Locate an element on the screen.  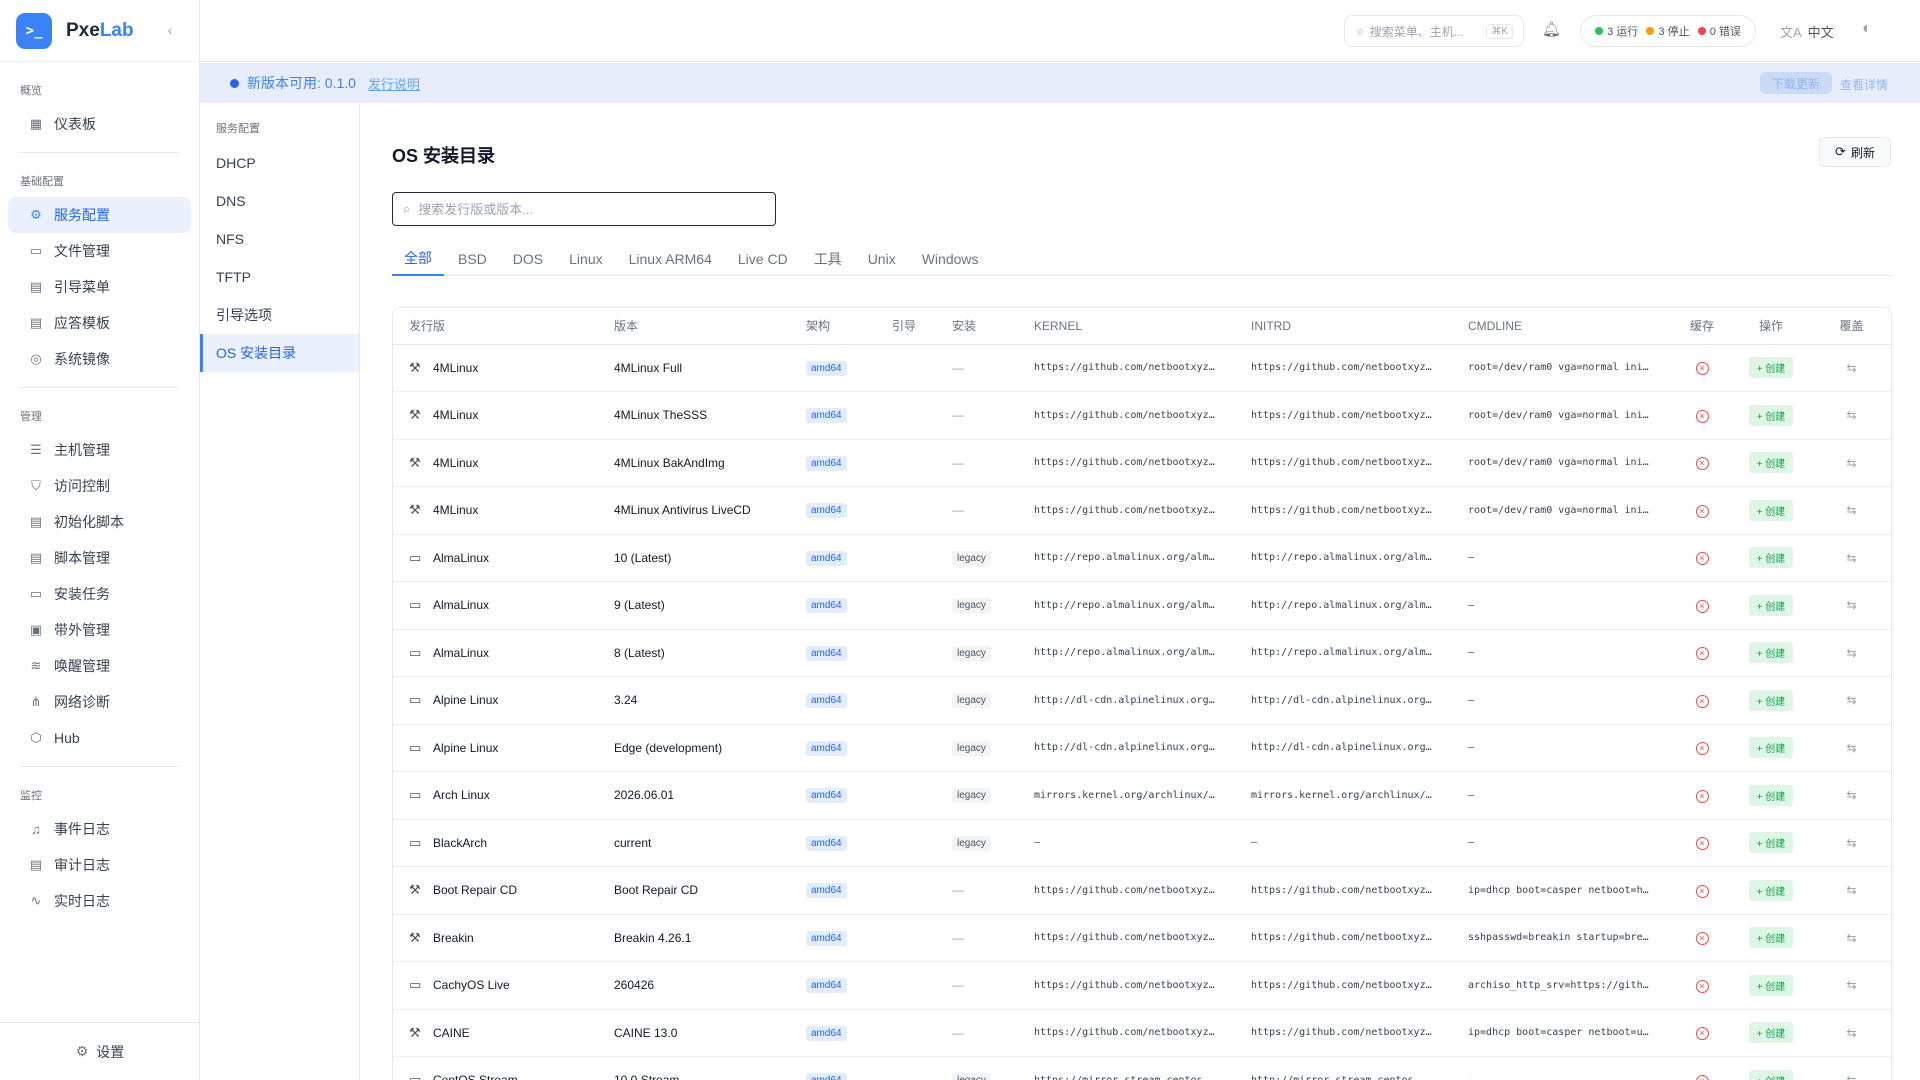
subnav-item: NFS is located at coordinates (279, 239).